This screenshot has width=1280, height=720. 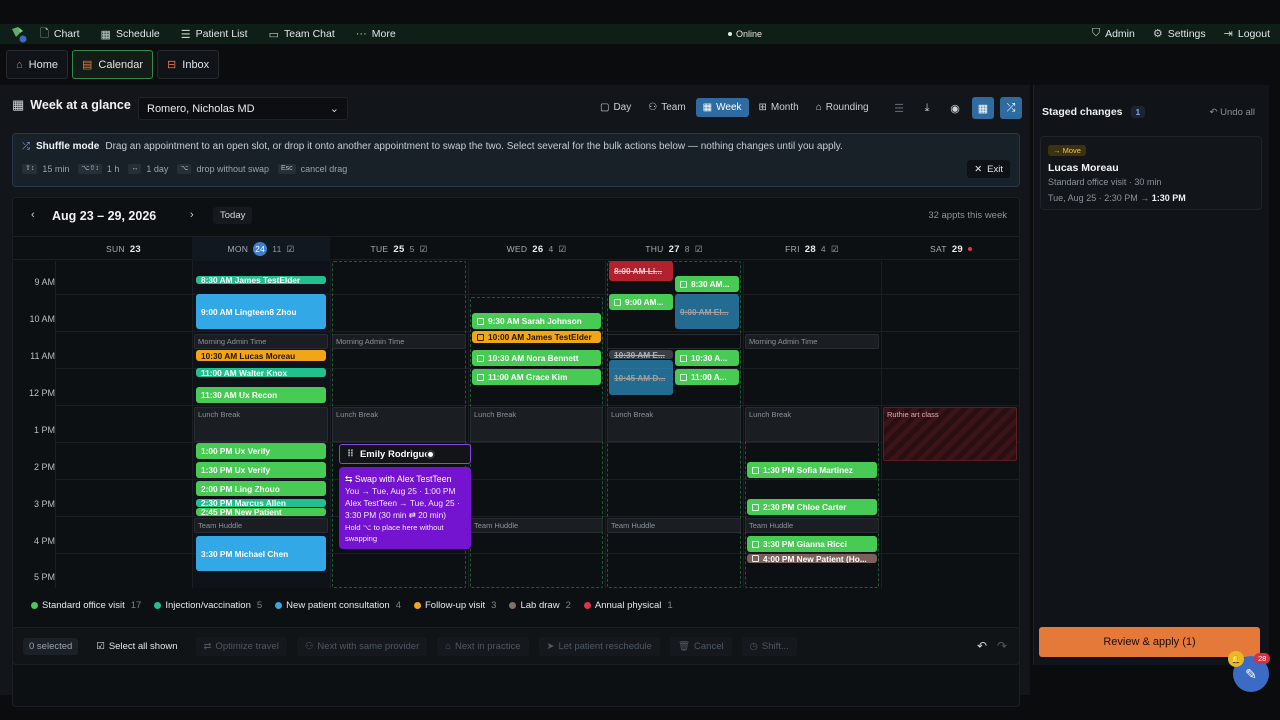 I want to click on appointment-card: 9:00 AM Lingteen8 Zhou, so click(x=261, y=311).